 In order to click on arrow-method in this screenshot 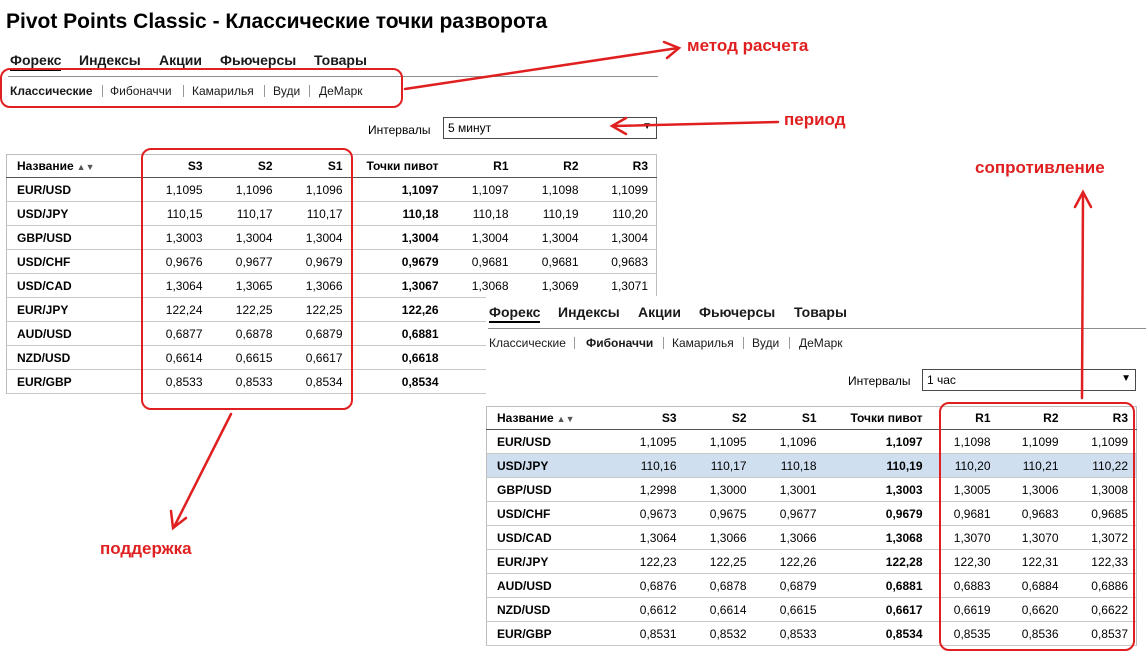, I will do `click(541, 68)`.